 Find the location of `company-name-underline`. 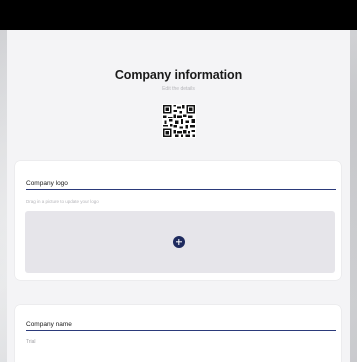

company-name-underline is located at coordinates (181, 330).